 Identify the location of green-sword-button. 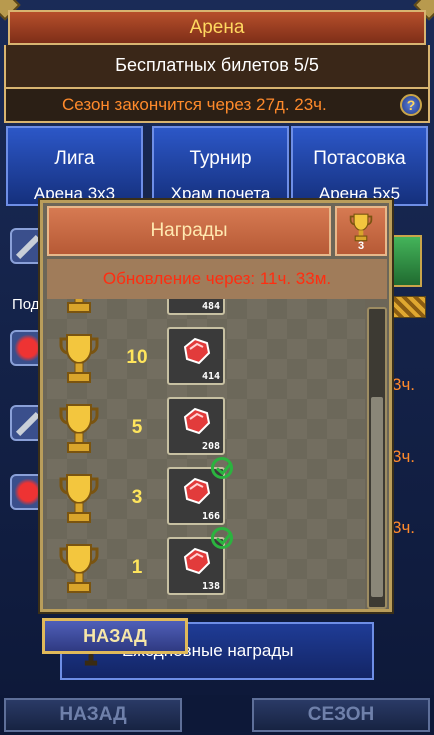
(407, 261).